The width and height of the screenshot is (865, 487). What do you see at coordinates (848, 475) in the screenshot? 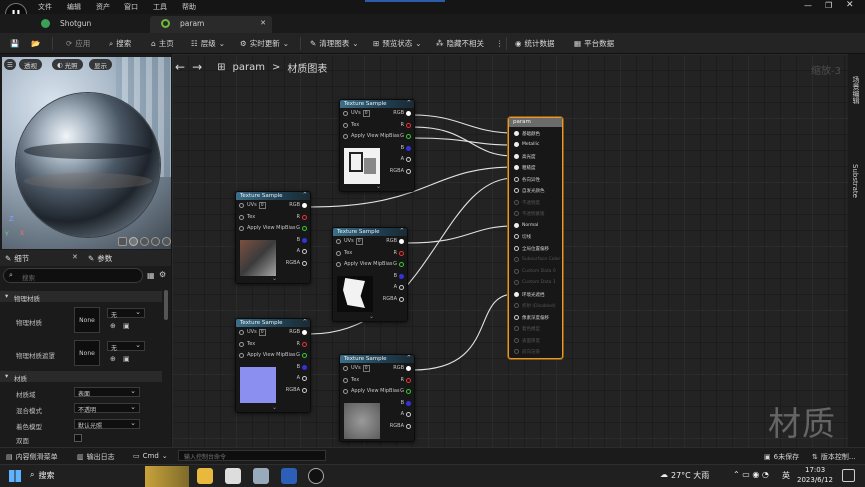
I see `notification-icon` at bounding box center [848, 475].